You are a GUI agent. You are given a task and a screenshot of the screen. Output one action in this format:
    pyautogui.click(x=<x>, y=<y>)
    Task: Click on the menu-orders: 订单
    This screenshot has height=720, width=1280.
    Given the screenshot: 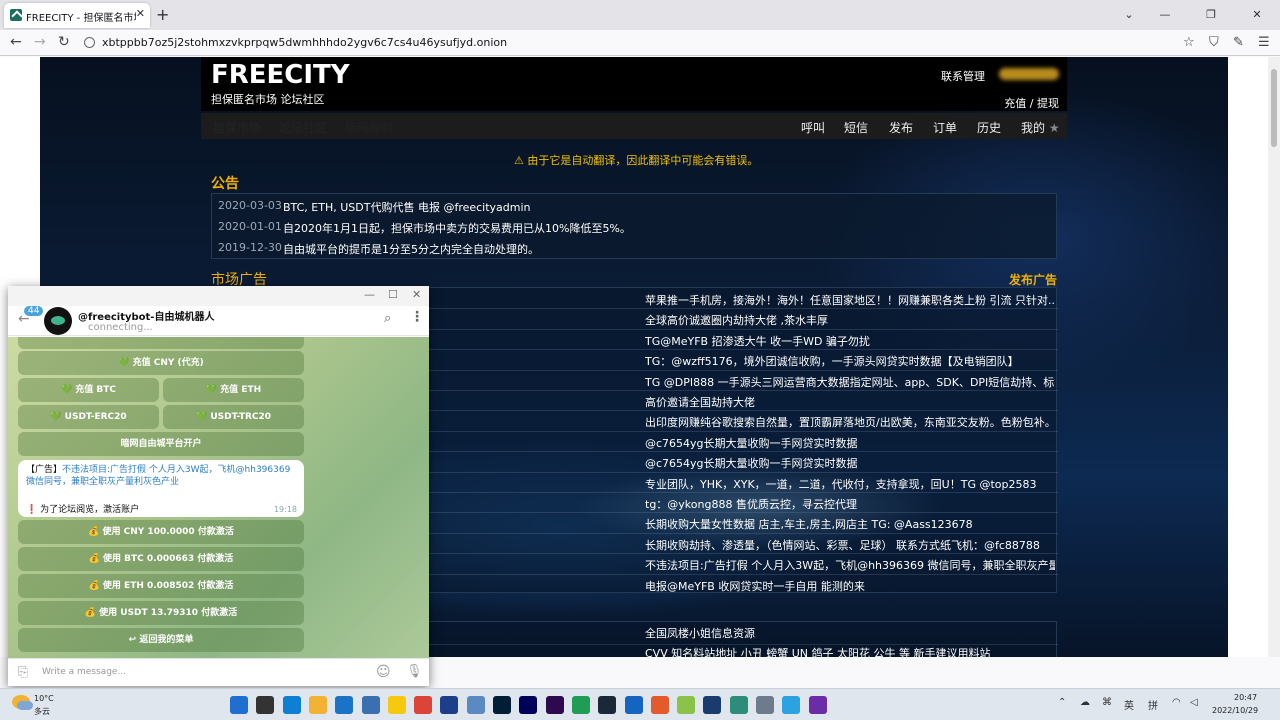 What is the action you would take?
    pyautogui.click(x=945, y=127)
    